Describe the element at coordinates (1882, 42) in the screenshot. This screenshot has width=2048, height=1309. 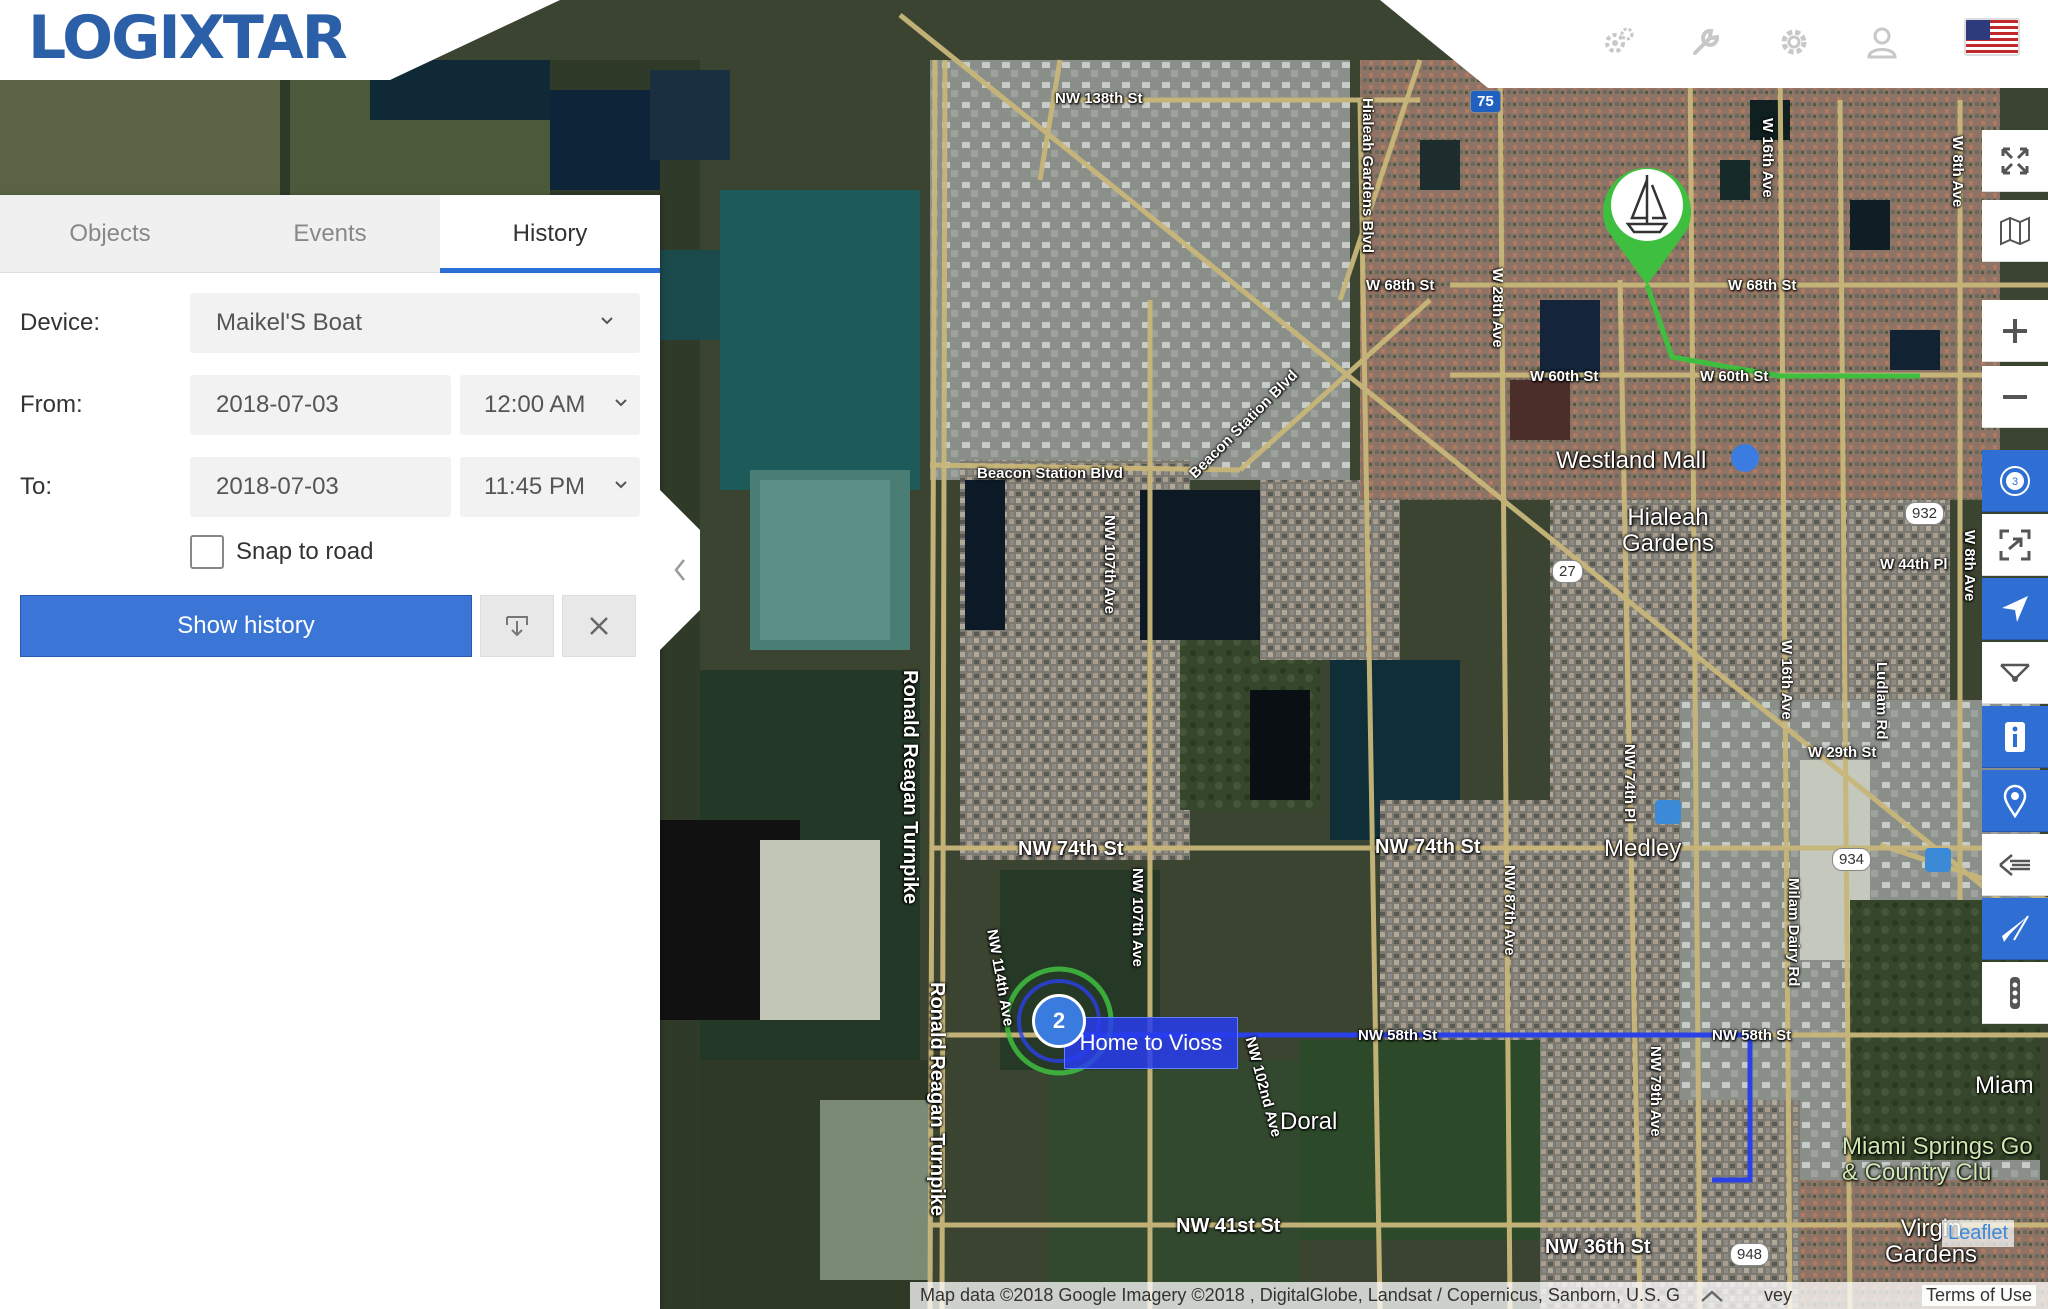
I see `user-icon` at that location.